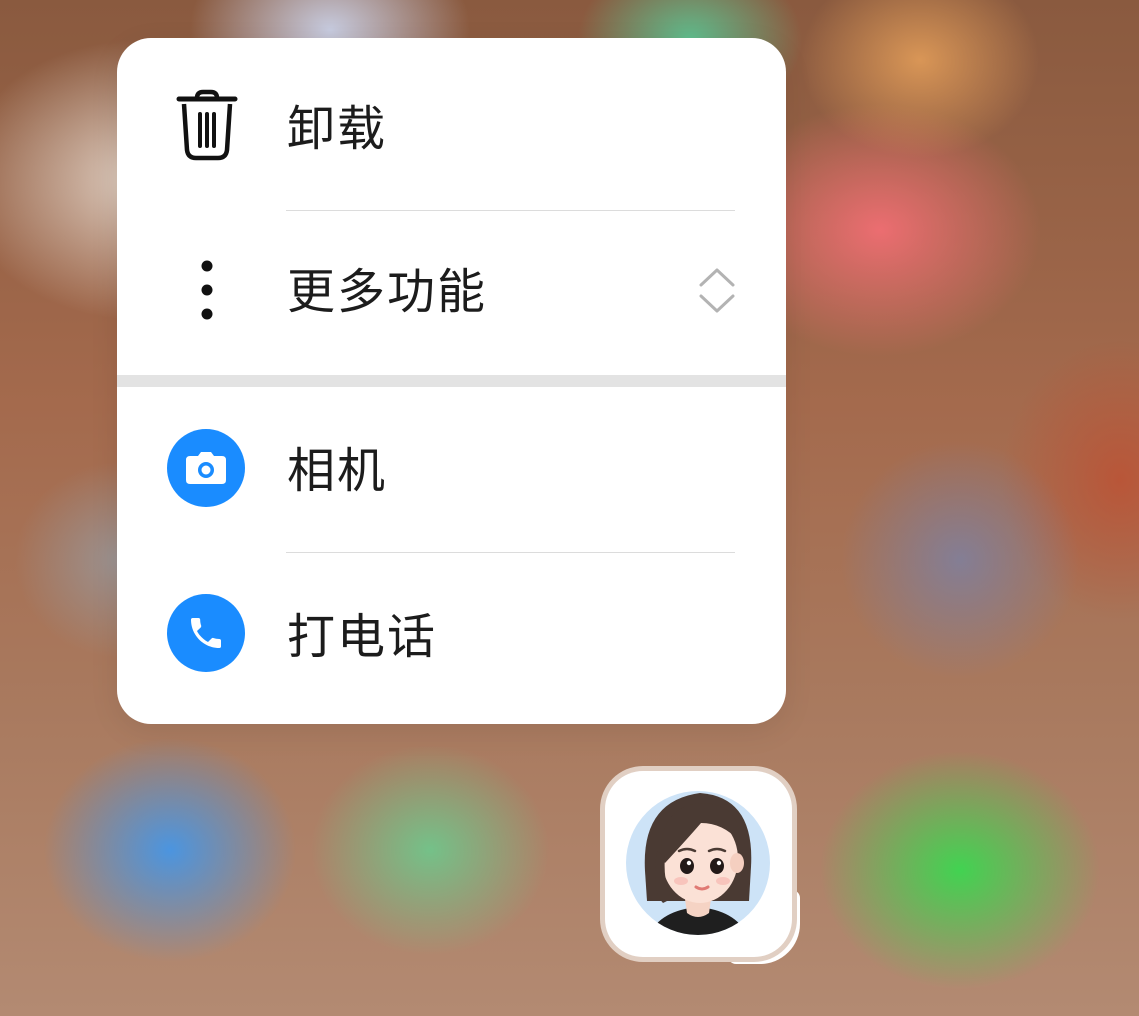  What do you see at coordinates (337, 471) in the screenshot?
I see `camera-label: 相机` at bounding box center [337, 471].